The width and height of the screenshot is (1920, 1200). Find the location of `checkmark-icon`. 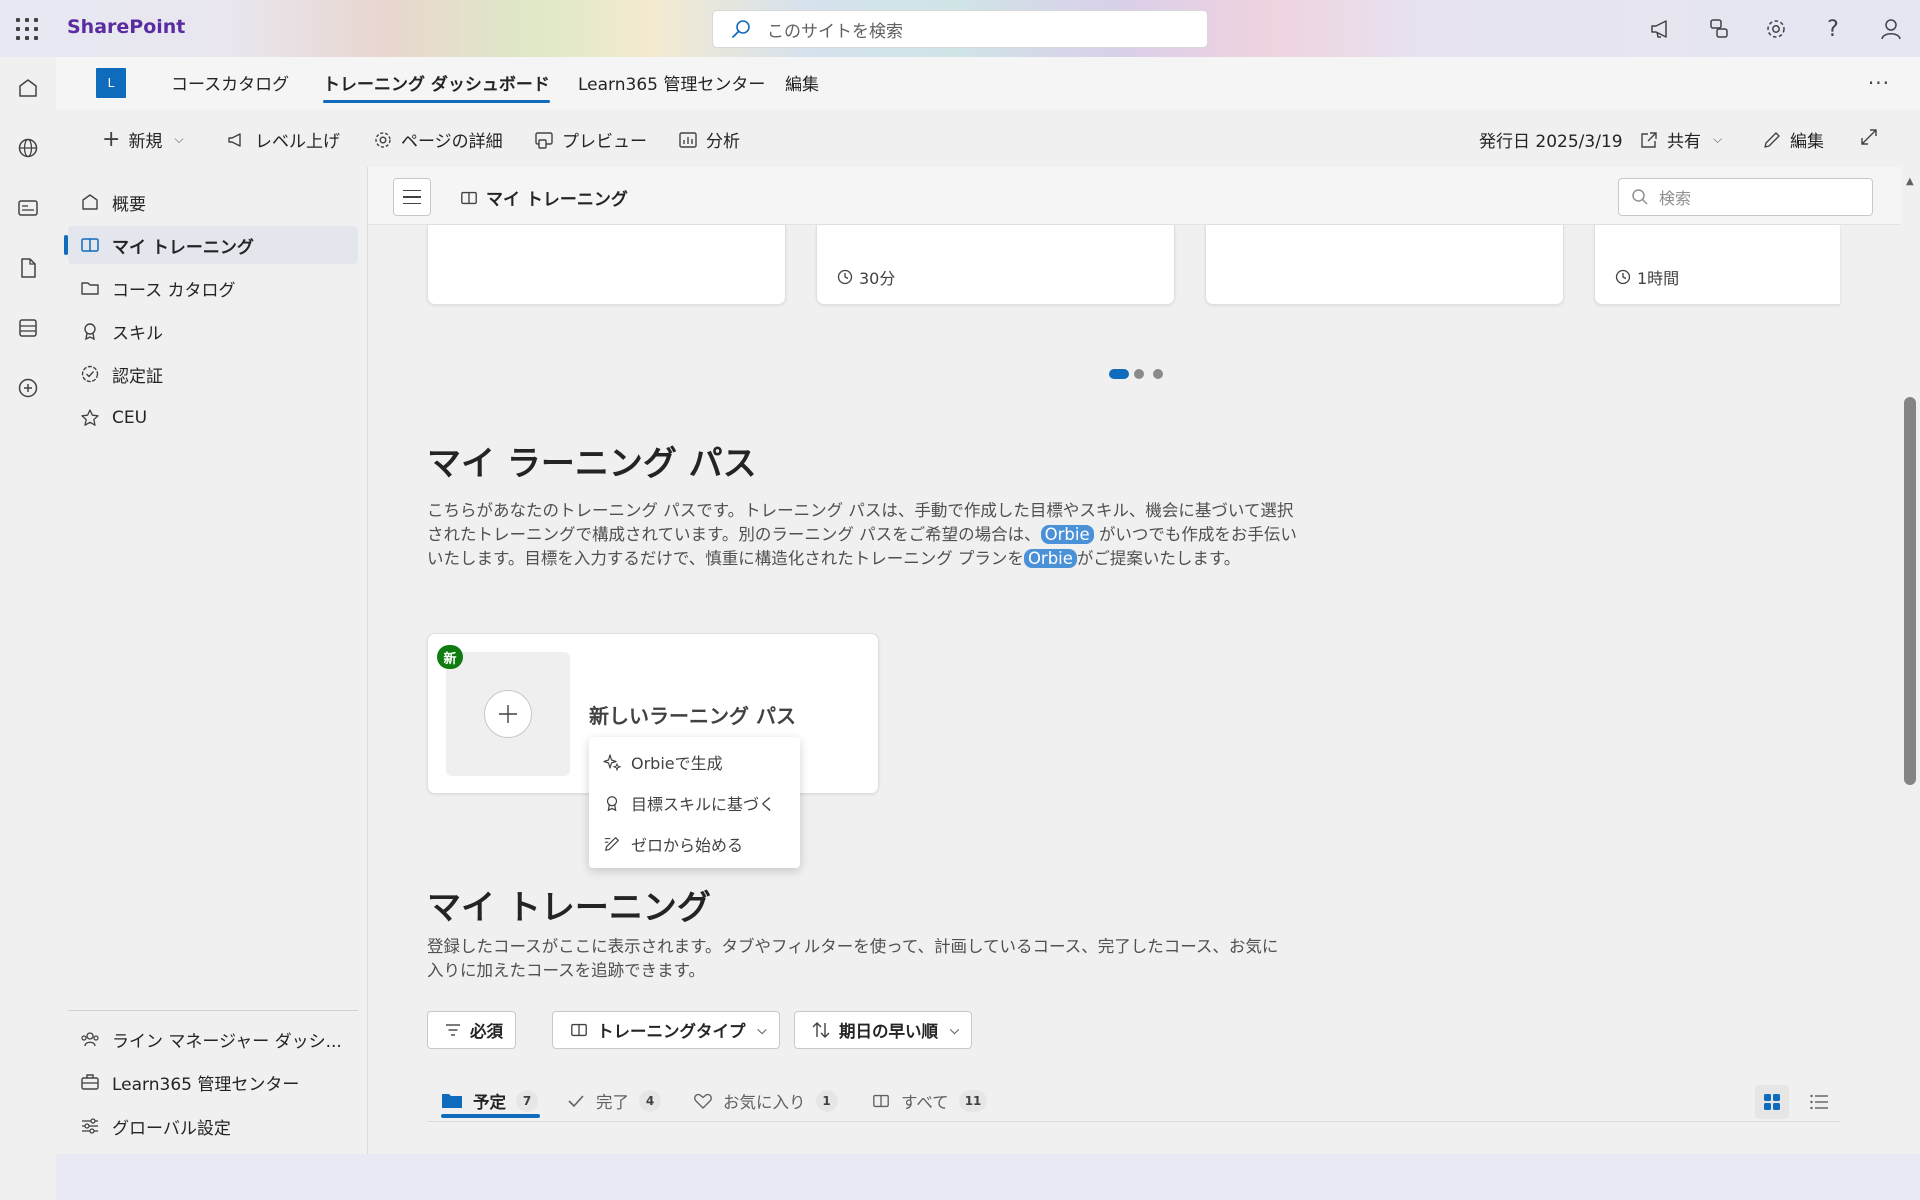

checkmark-icon is located at coordinates (576, 1101).